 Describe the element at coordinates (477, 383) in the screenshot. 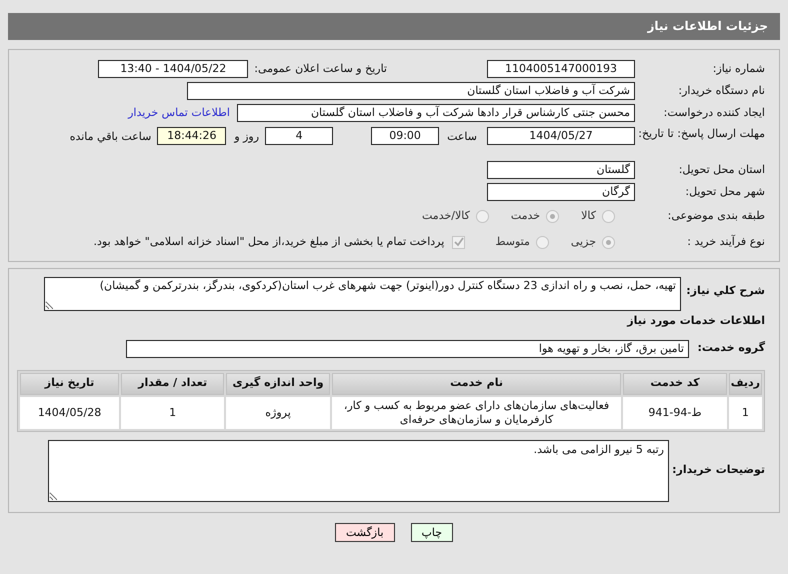

I see `column-header: نام خدمت` at that location.